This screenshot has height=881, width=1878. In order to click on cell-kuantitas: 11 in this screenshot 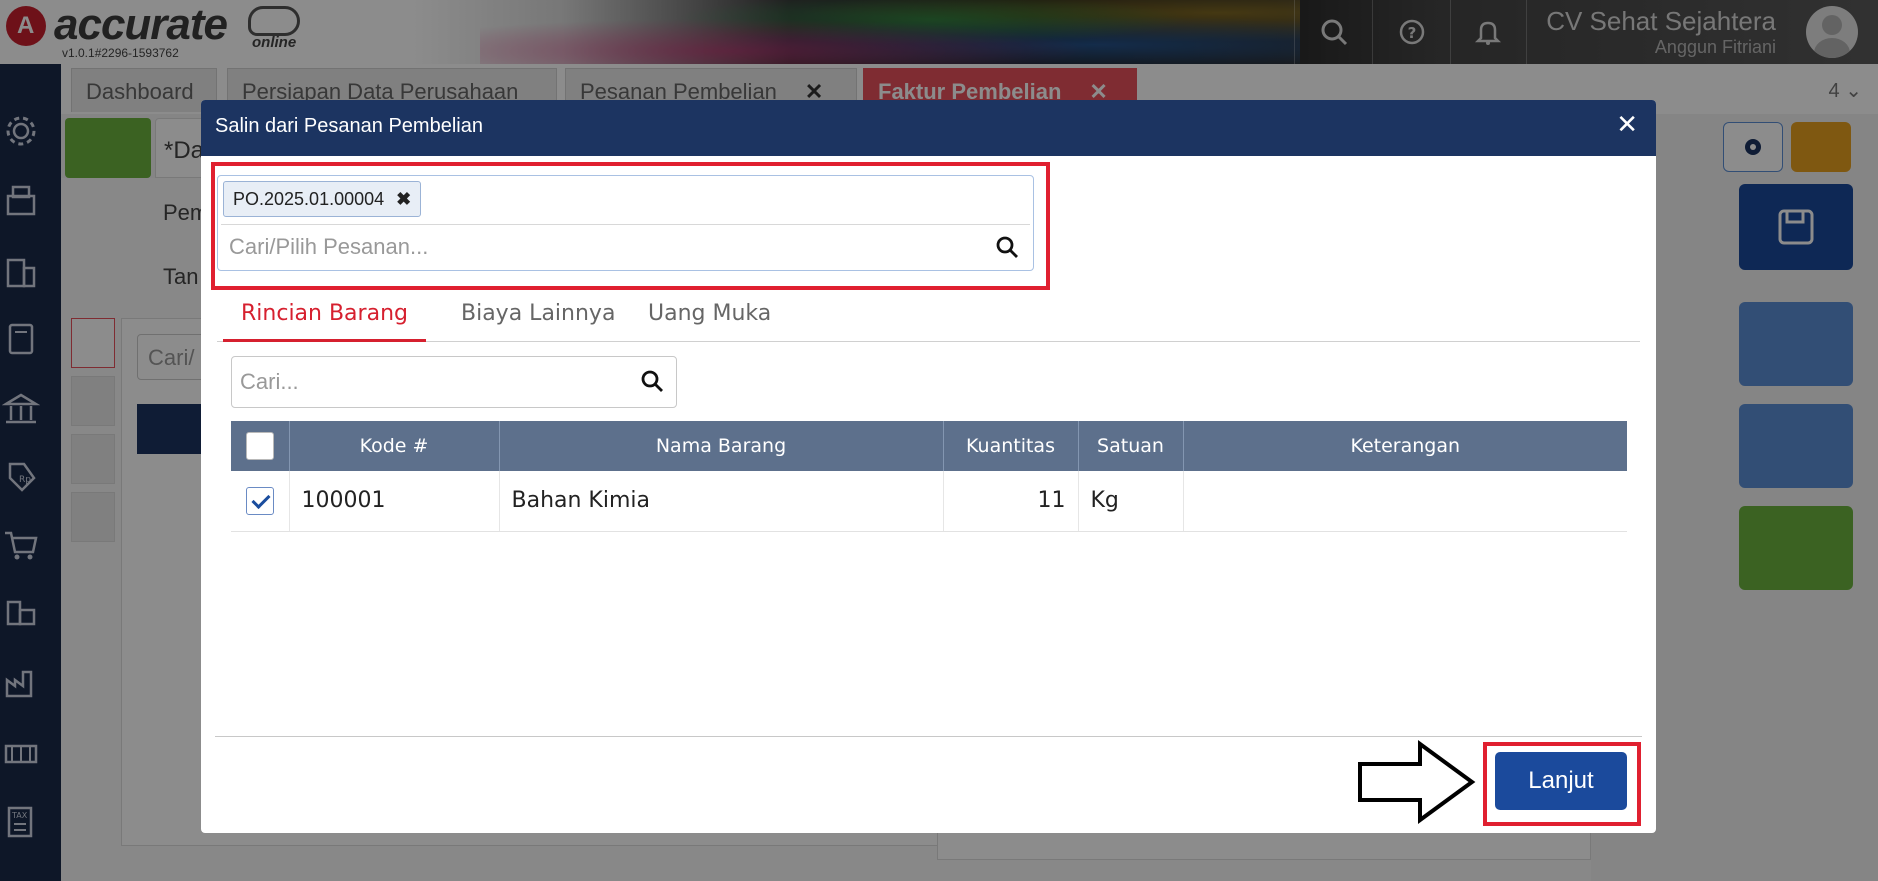, I will do `click(1011, 501)`.